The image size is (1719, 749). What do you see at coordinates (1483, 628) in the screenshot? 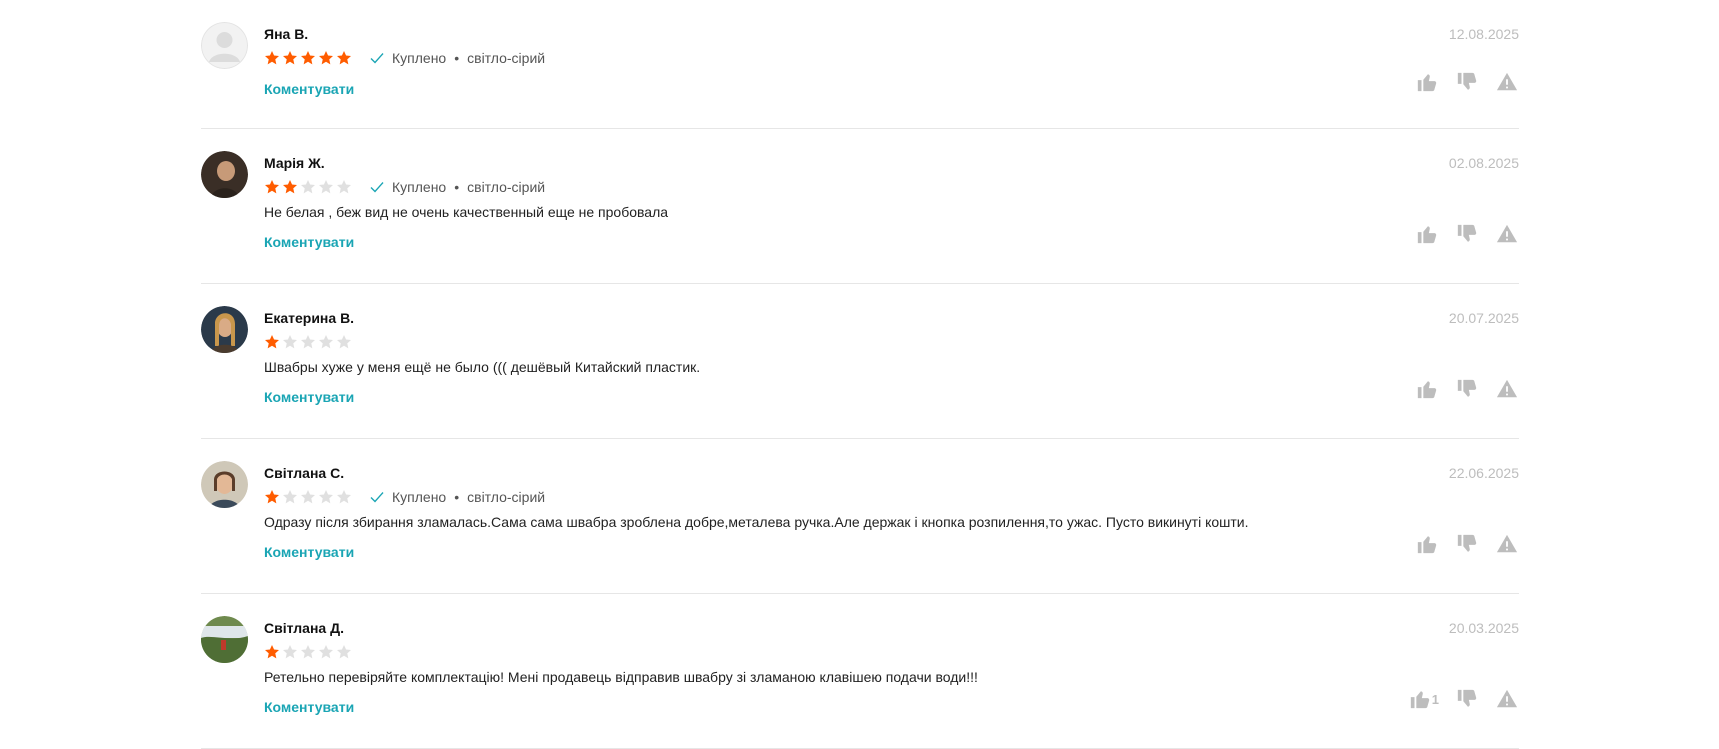
I see `review-date: 20.03.2025` at bounding box center [1483, 628].